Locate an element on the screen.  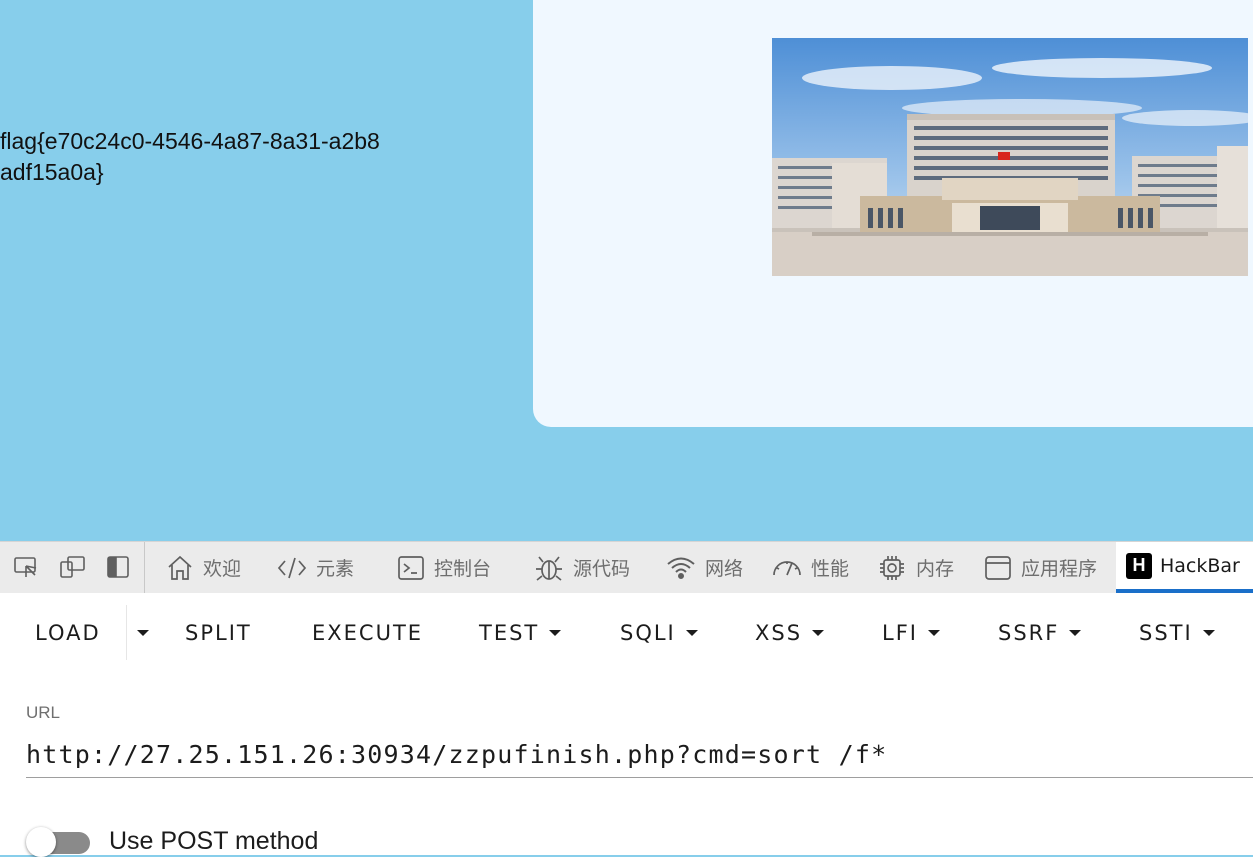
tab-sources: 源代码 is located at coordinates (581, 567).